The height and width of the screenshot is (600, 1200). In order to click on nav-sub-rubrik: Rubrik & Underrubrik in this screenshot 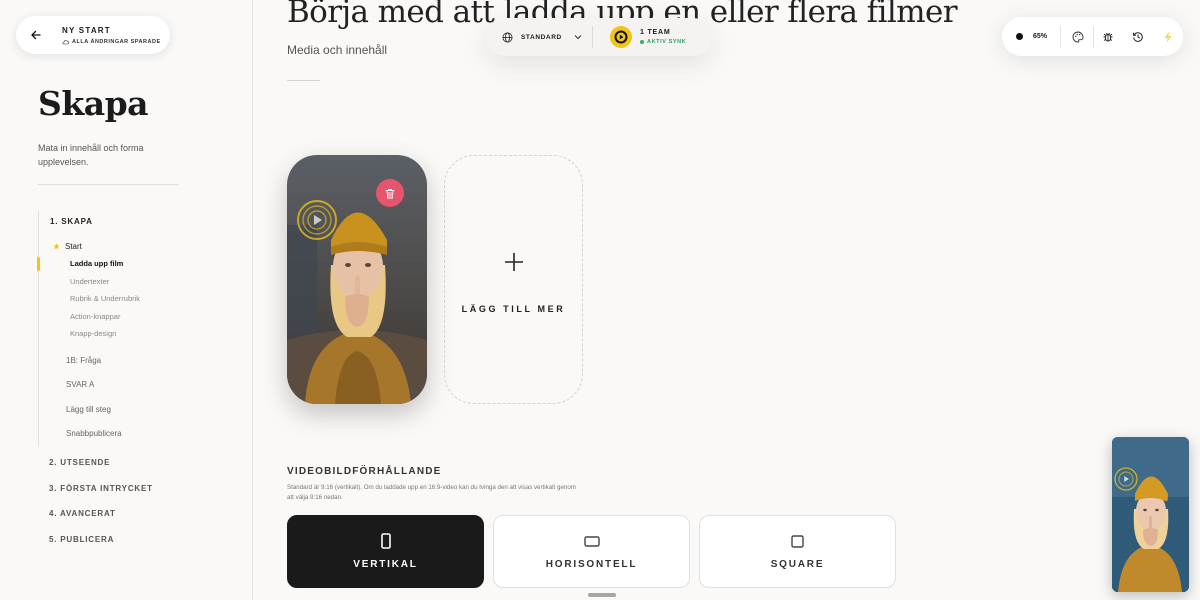, I will do `click(138, 299)`.